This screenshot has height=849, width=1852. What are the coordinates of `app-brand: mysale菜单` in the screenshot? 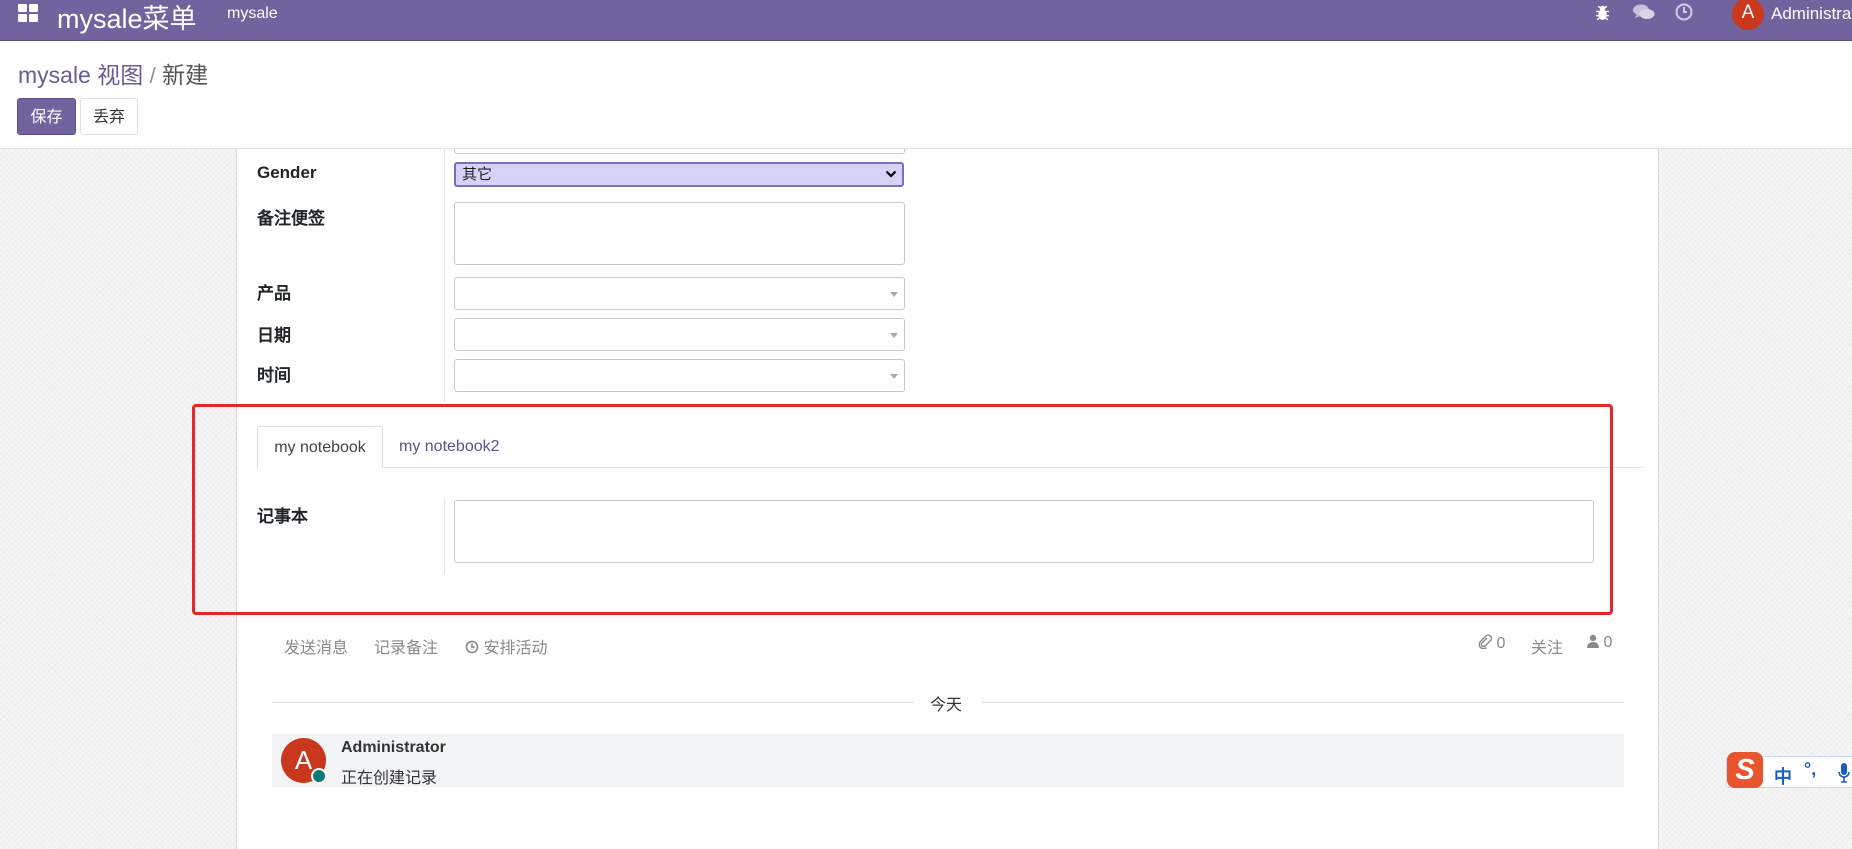 It's located at (127, 18).